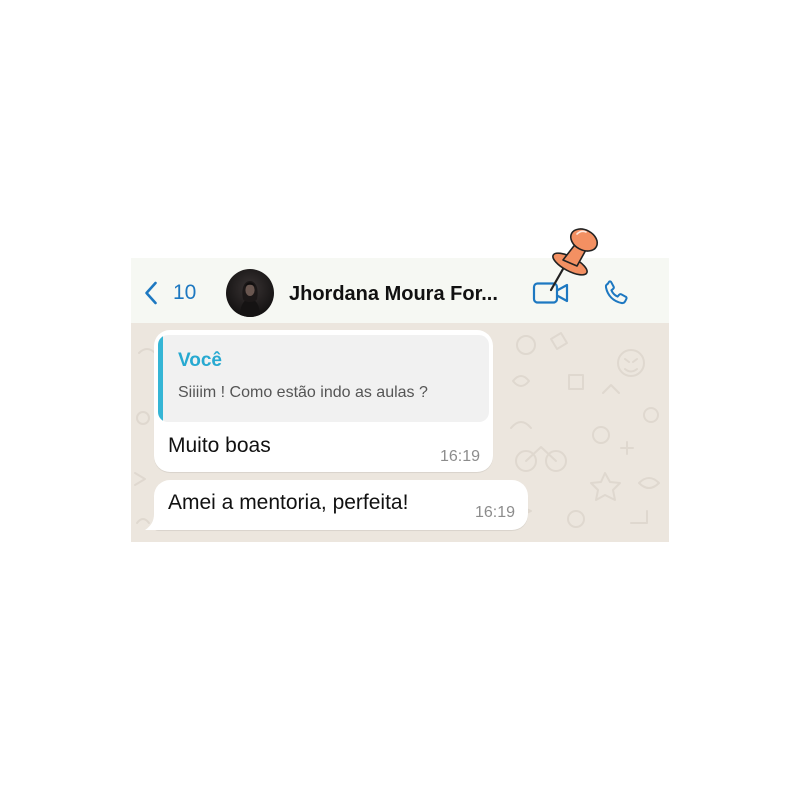 The height and width of the screenshot is (800, 800). What do you see at coordinates (574, 260) in the screenshot?
I see `pushpin-icon` at bounding box center [574, 260].